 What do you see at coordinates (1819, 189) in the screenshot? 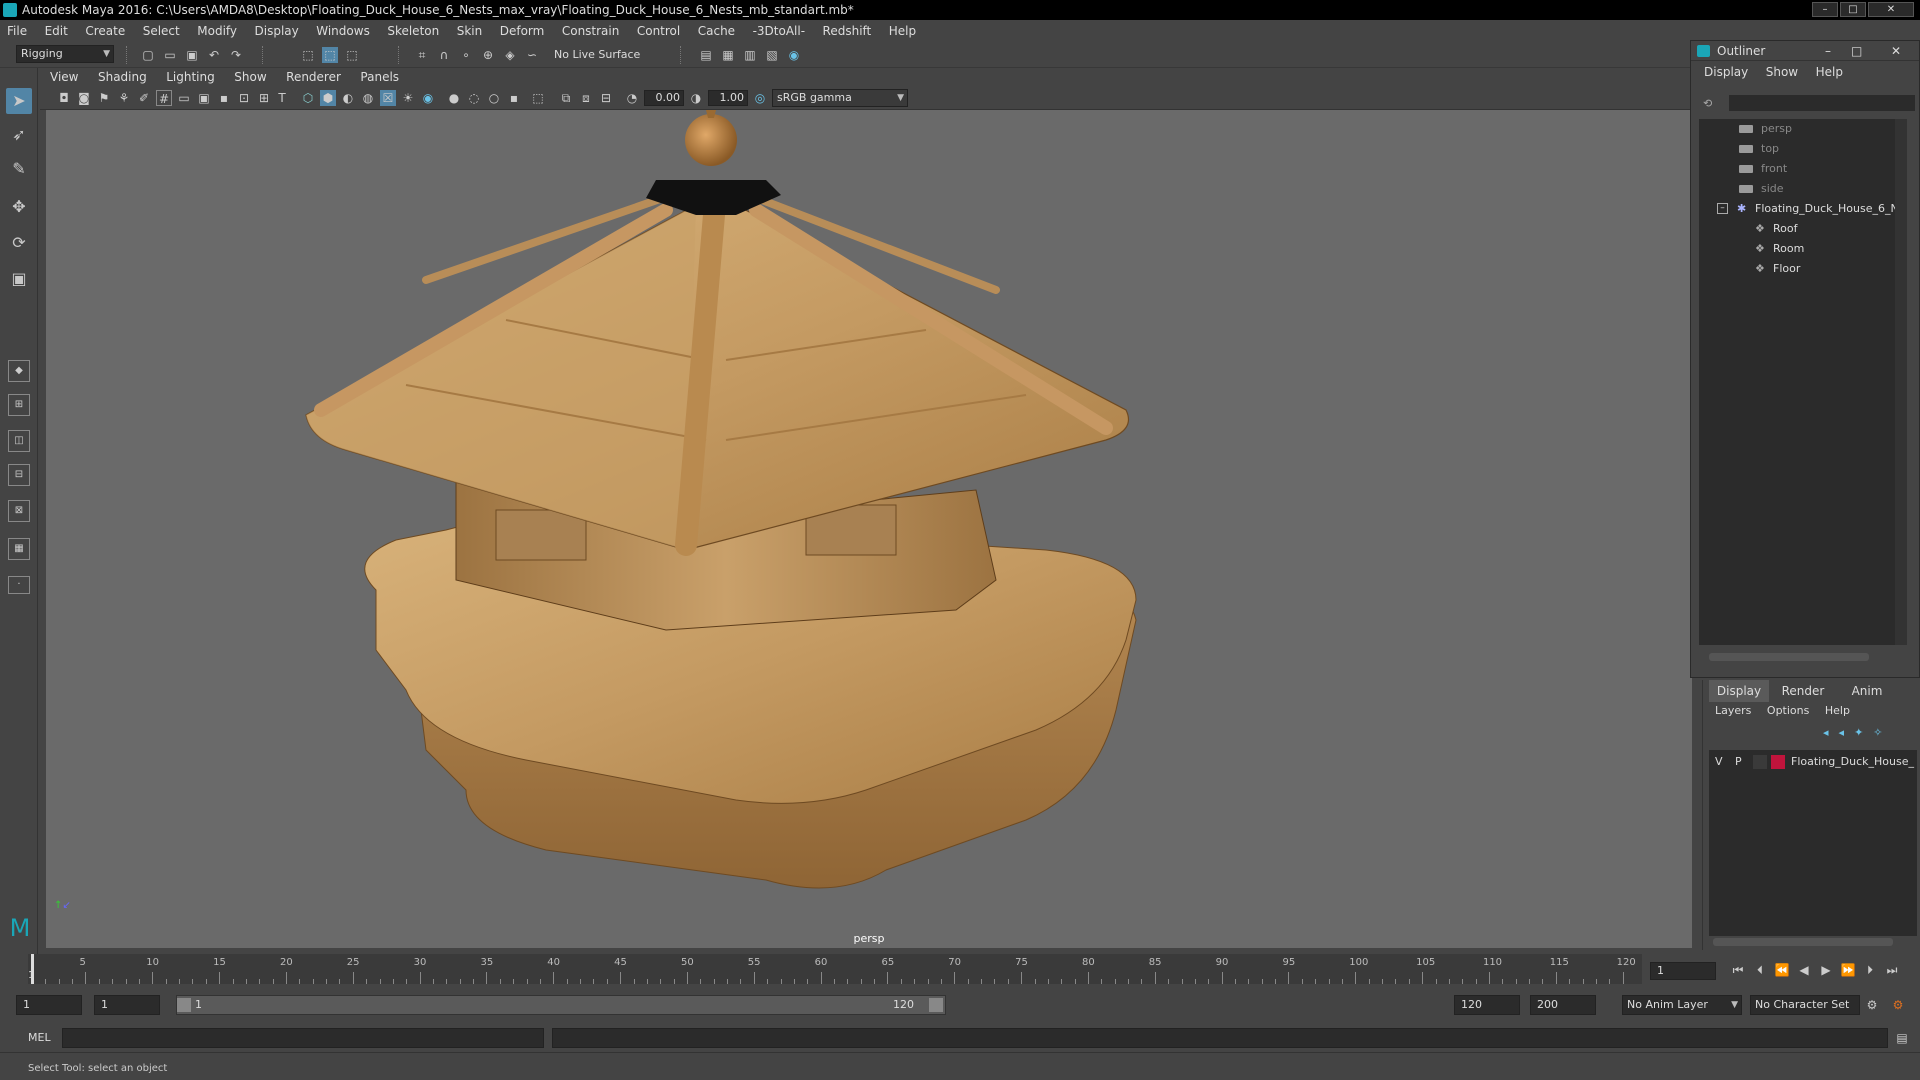
I see `outliner-item-side: side` at bounding box center [1819, 189].